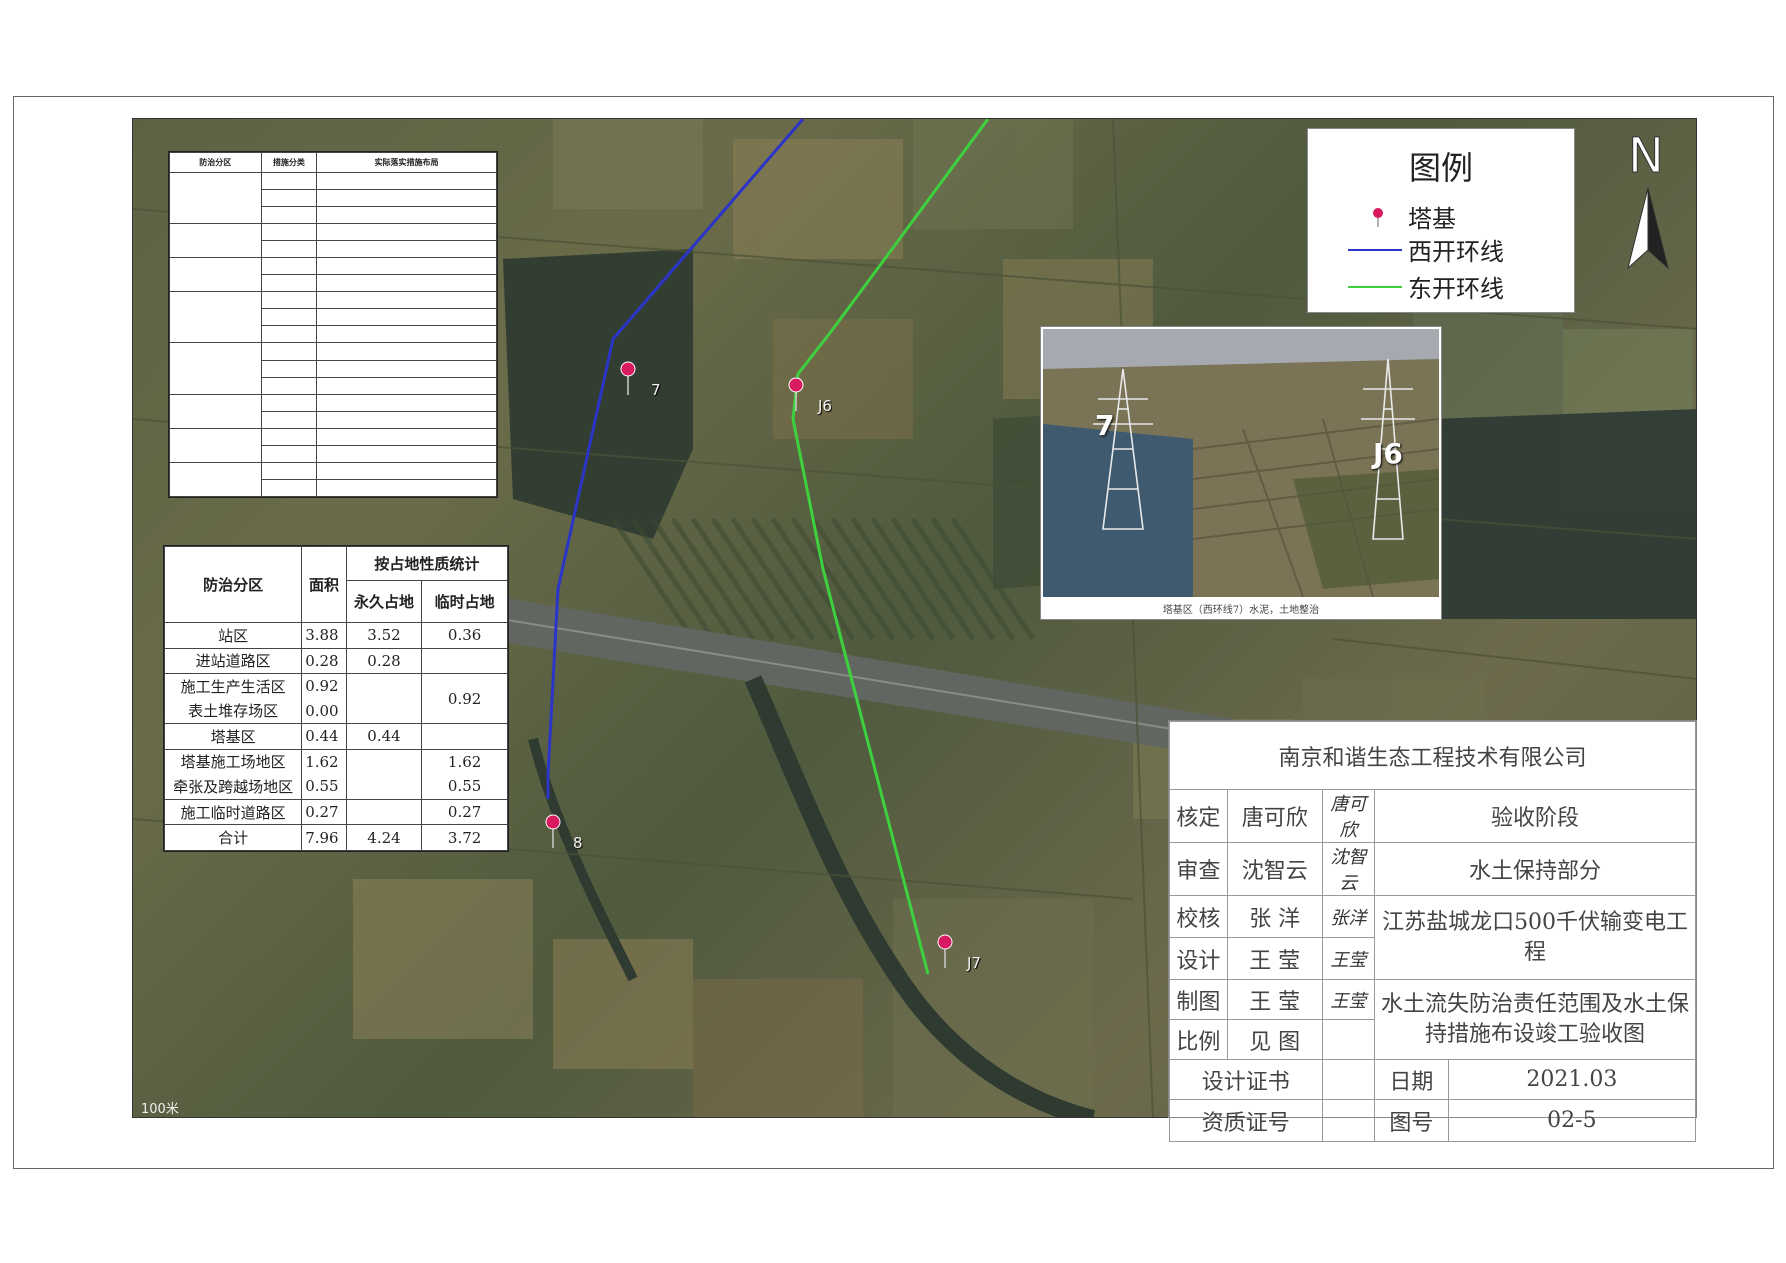 Image resolution: width=1786 pixels, height=1263 pixels. Describe the element at coordinates (1246, 1120) in the screenshot. I see `cert-quality-label: 资质证号` at that location.